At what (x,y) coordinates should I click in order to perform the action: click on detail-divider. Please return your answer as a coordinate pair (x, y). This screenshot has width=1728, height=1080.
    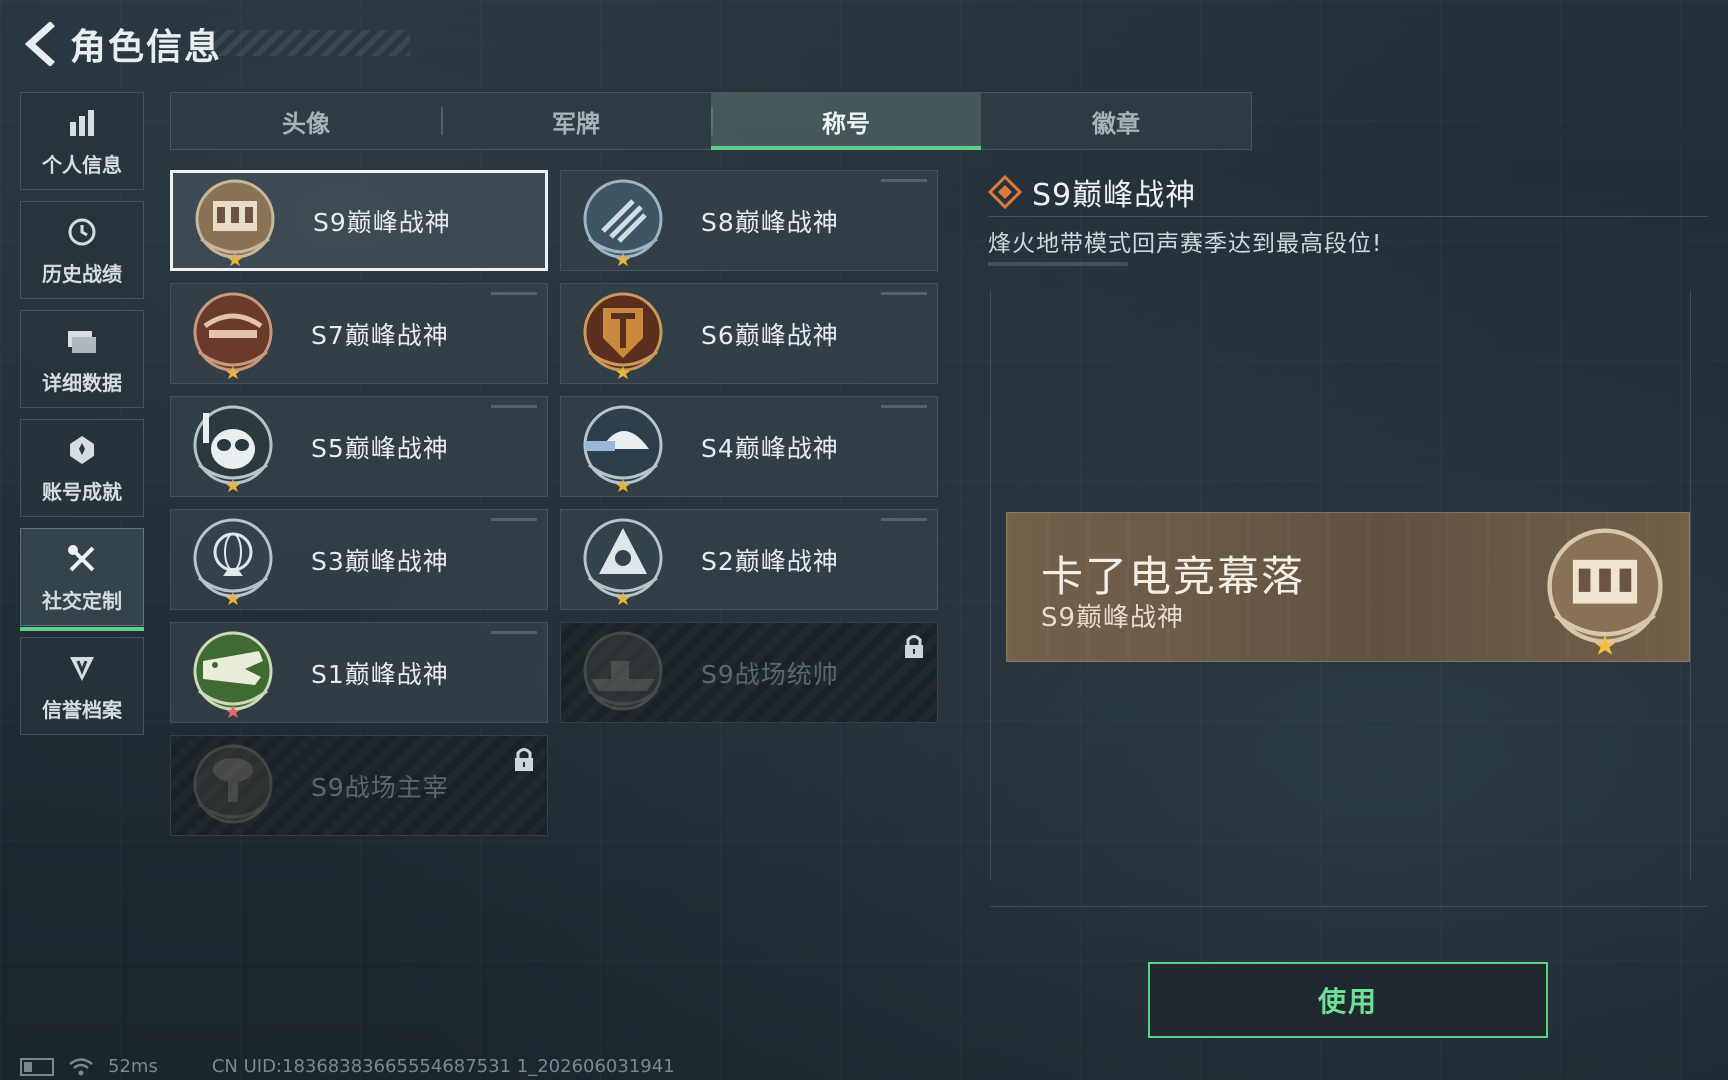
    Looking at the image, I should click on (1348, 216).